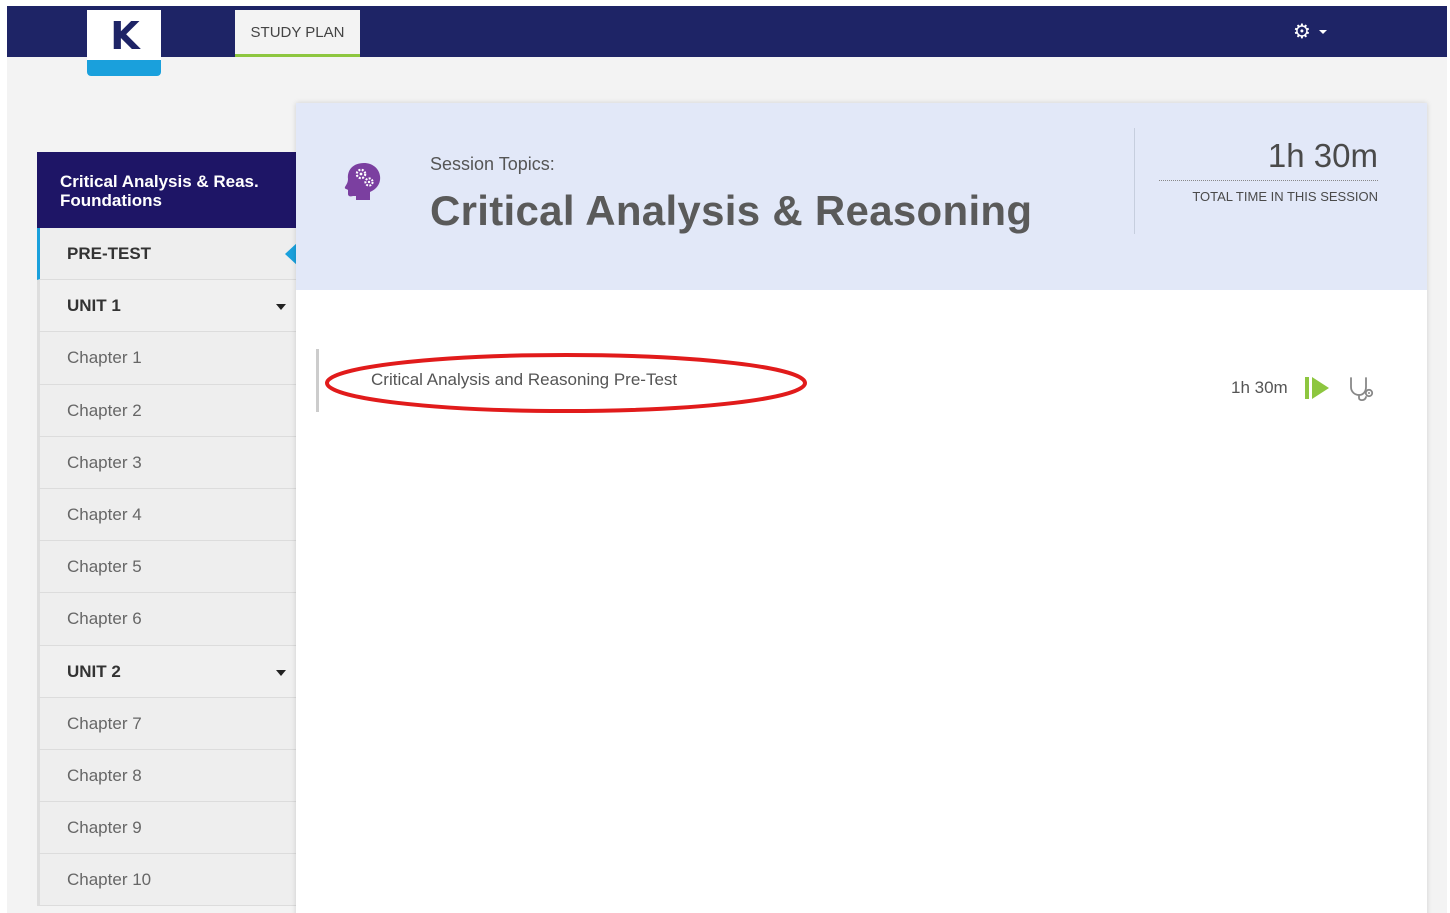  Describe the element at coordinates (94, 306) in the screenshot. I see `sidebar-item-label: UNIT 1` at that location.